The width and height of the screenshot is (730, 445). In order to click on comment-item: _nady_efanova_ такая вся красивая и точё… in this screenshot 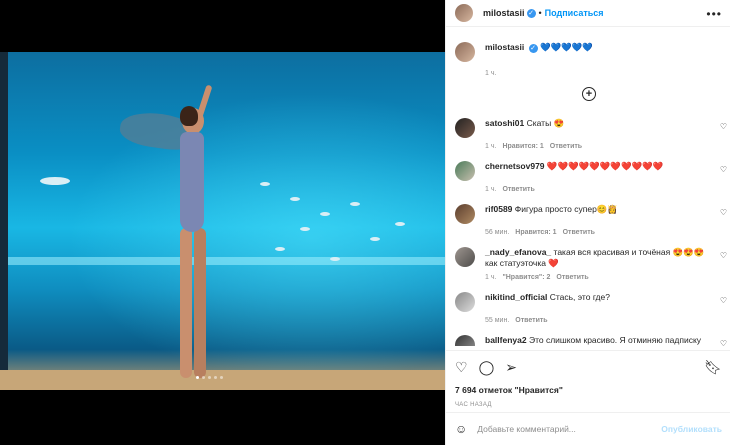, I will do `click(591, 264)`.